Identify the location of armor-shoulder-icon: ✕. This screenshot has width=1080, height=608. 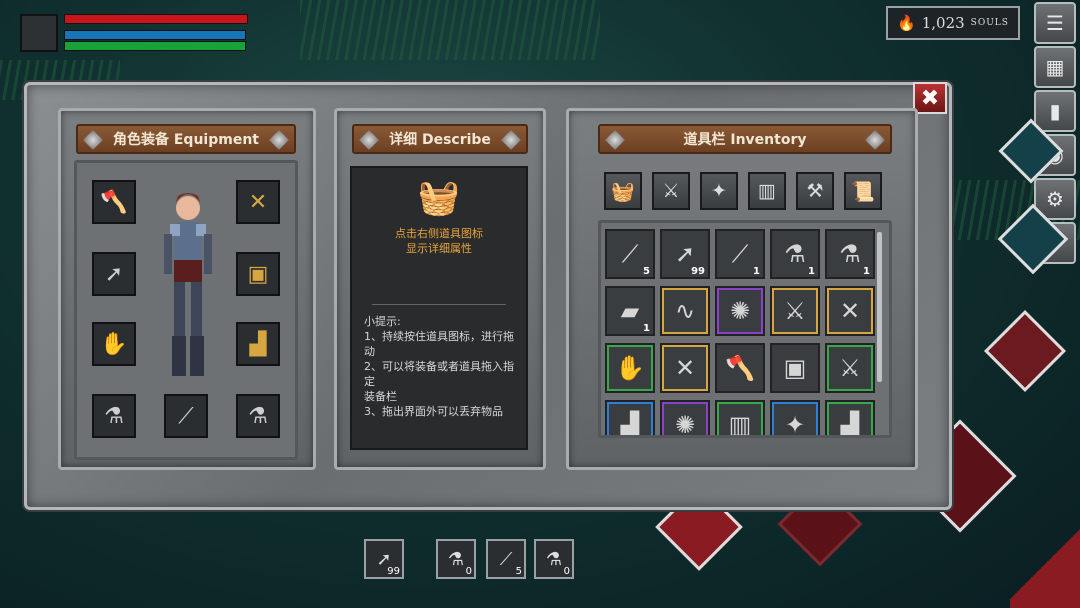
(258, 202).